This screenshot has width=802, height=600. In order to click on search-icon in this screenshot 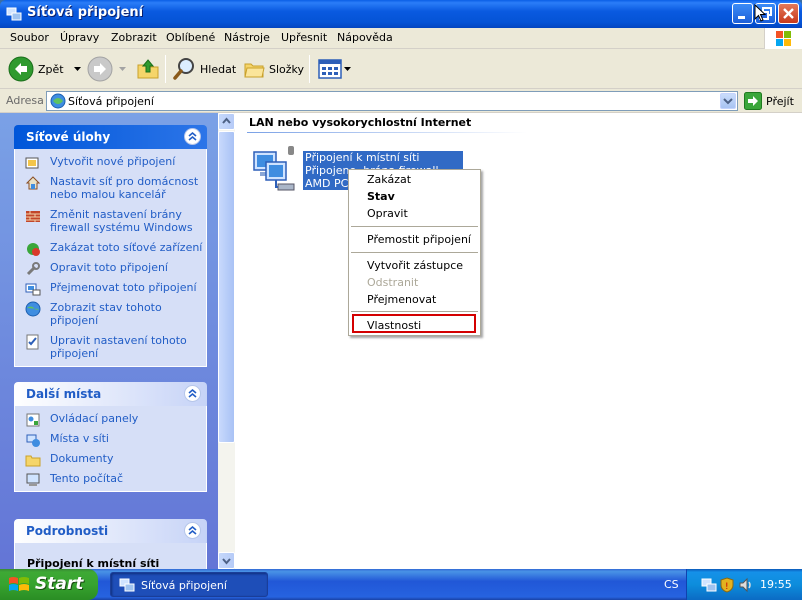, I will do `click(183, 69)`.